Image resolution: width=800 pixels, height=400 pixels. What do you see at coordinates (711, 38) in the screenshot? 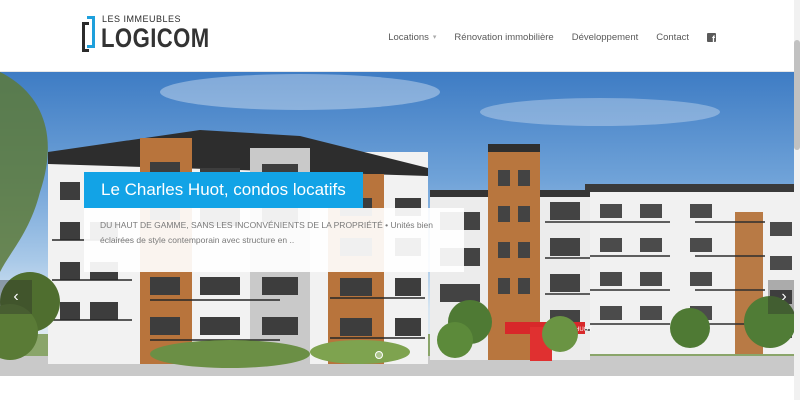
I see `facebook-icon` at bounding box center [711, 38].